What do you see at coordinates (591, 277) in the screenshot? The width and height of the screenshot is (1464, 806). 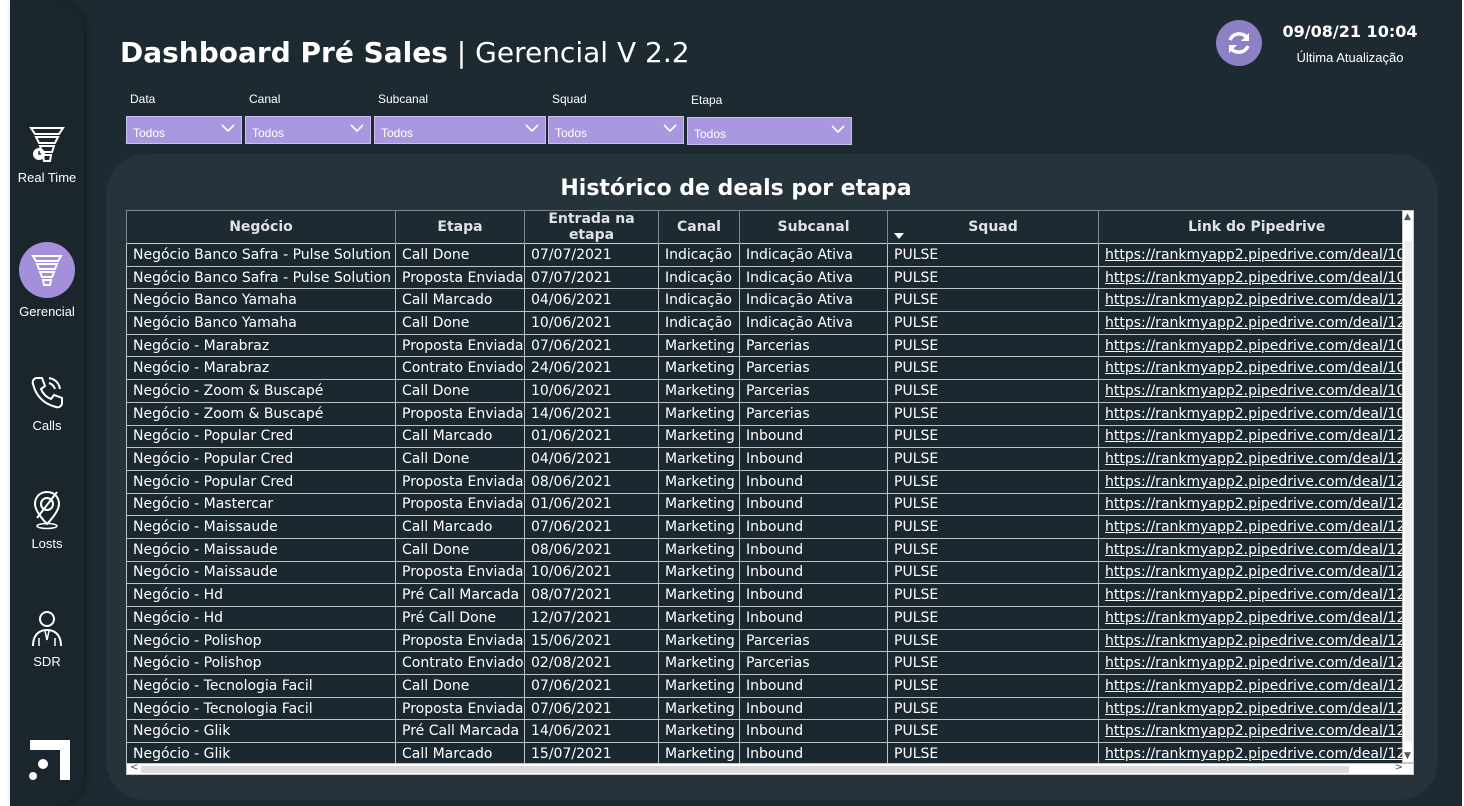 I see `cell-entrada: 07/07/2021` at bounding box center [591, 277].